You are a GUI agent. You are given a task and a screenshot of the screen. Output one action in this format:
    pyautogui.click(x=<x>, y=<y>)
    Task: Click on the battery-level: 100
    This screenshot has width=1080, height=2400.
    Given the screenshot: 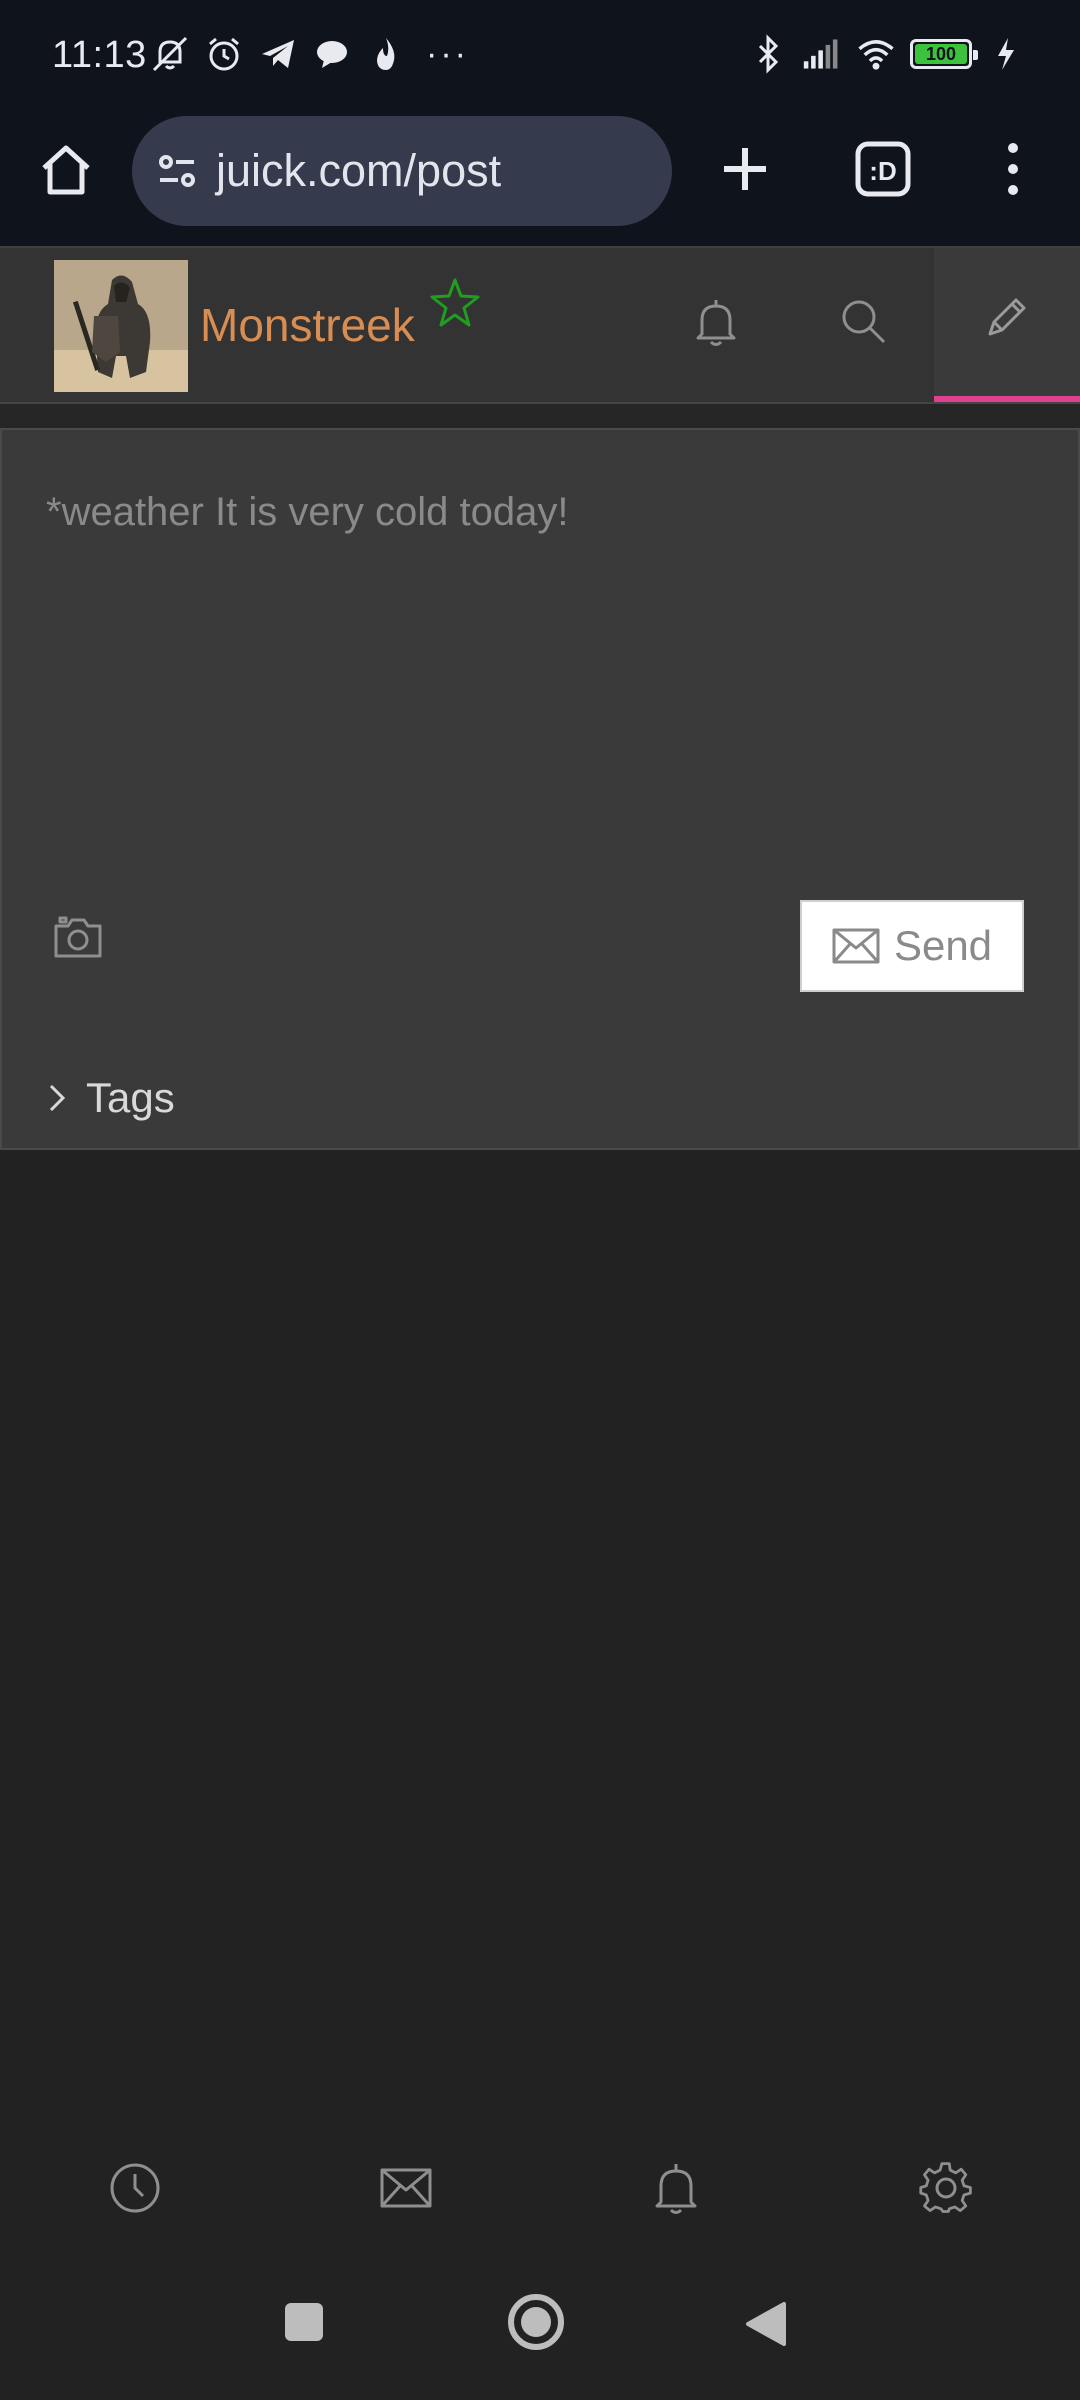 What is the action you would take?
    pyautogui.click(x=941, y=53)
    